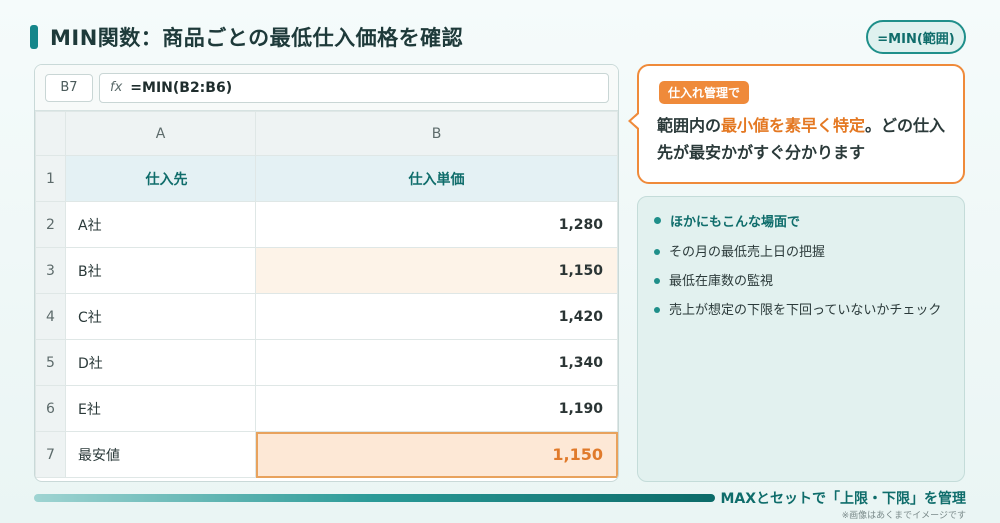 This screenshot has height=523, width=1000. What do you see at coordinates (436, 362) in the screenshot?
I see `cell-b5: 1,340` at bounding box center [436, 362].